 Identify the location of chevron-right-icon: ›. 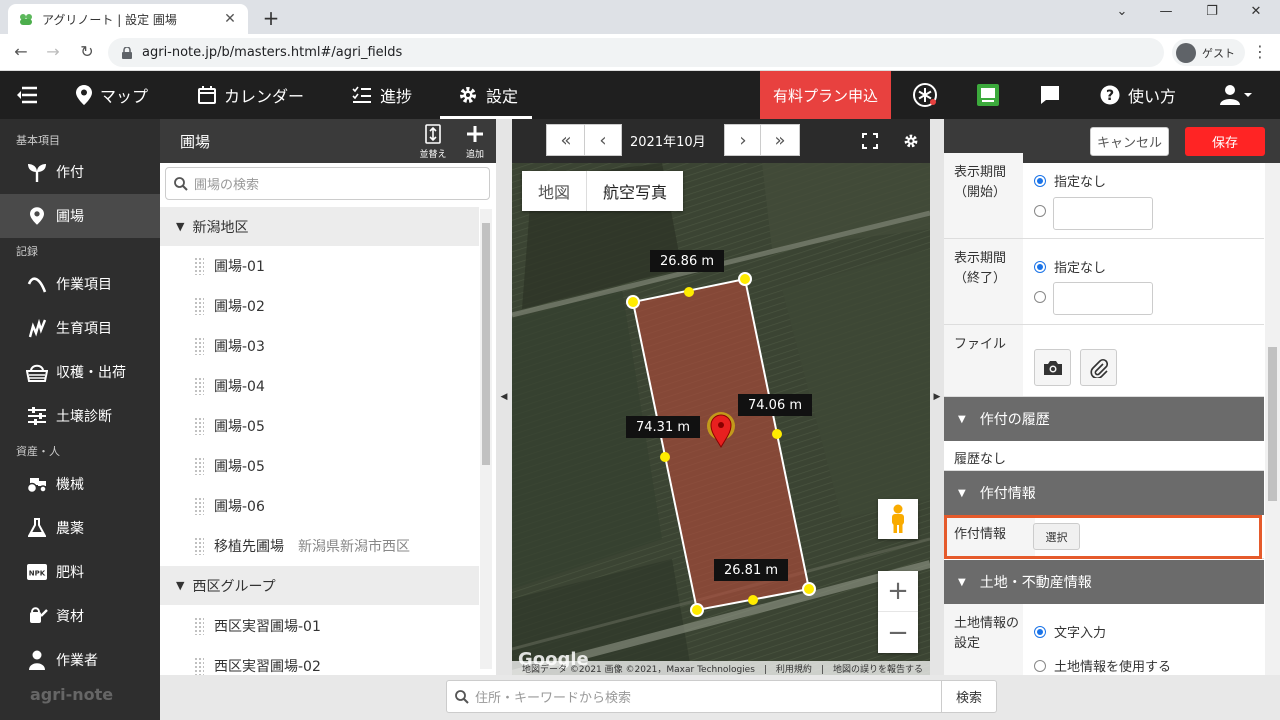
(743, 140).